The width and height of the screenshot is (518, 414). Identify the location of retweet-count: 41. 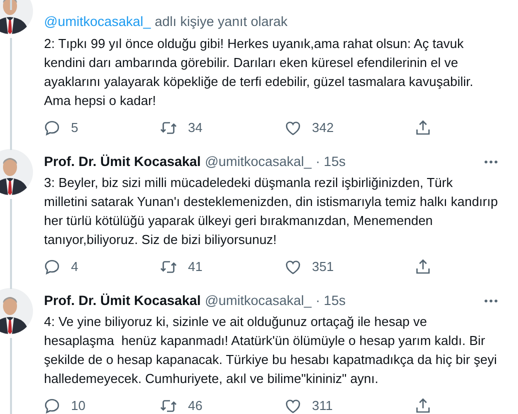
(195, 267).